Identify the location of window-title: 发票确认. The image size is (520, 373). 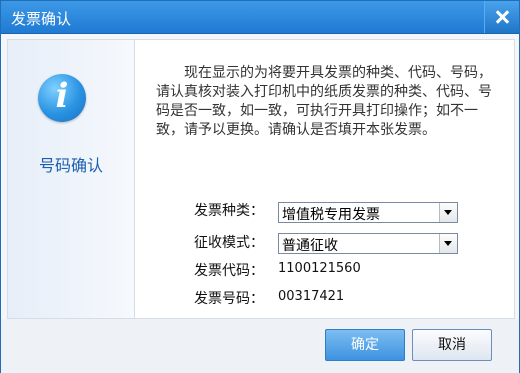
(41, 19).